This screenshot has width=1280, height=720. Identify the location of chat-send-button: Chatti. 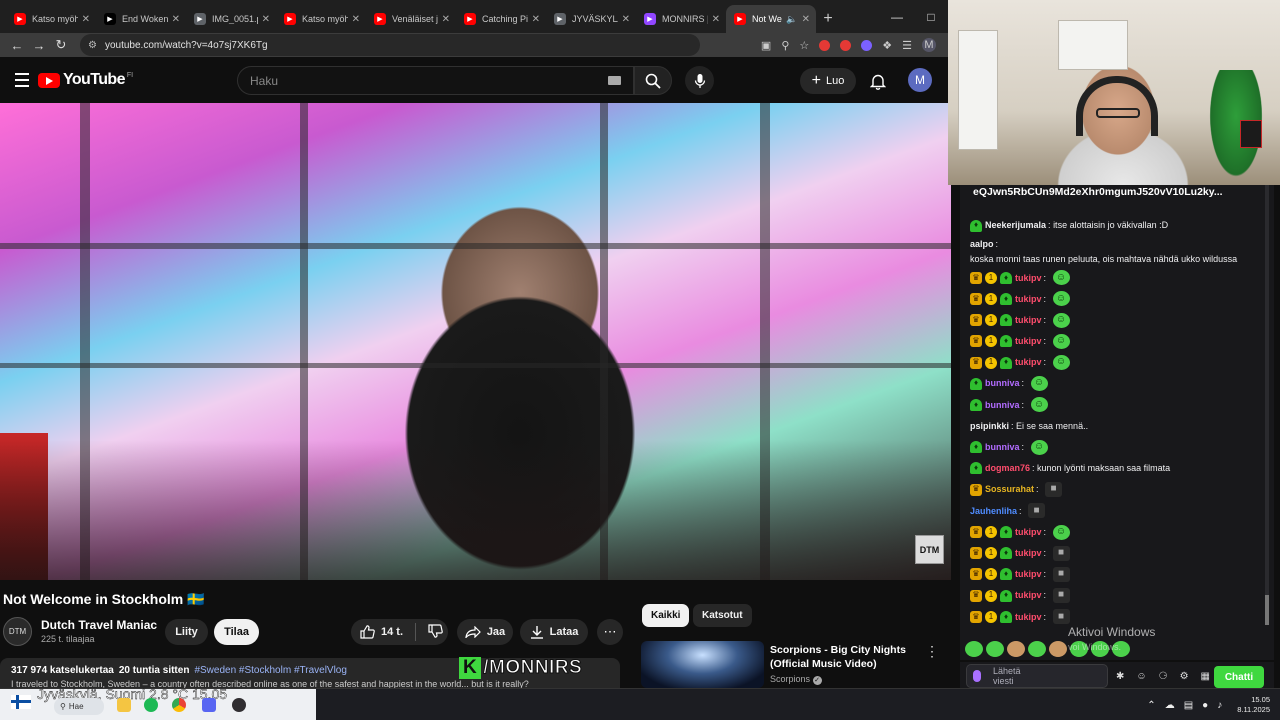
(1239, 677).